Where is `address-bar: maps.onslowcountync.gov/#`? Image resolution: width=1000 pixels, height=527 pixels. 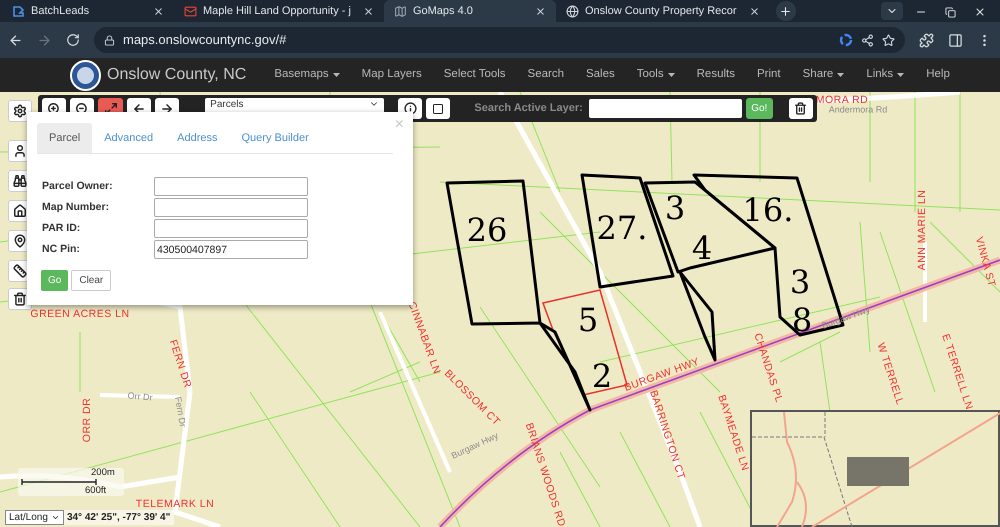 address-bar: maps.onslowcountync.gov/# is located at coordinates (499, 40).